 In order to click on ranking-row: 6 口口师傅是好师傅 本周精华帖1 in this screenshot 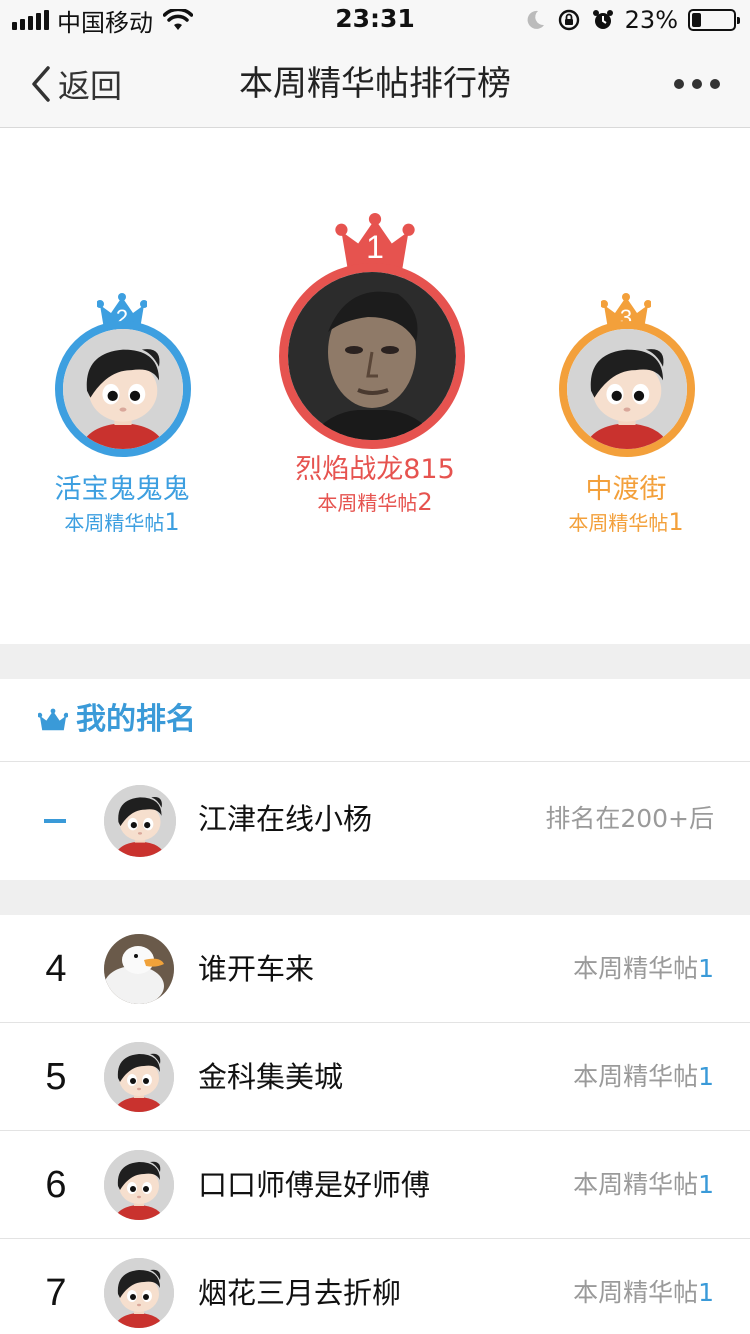, I will do `click(375, 1185)`.